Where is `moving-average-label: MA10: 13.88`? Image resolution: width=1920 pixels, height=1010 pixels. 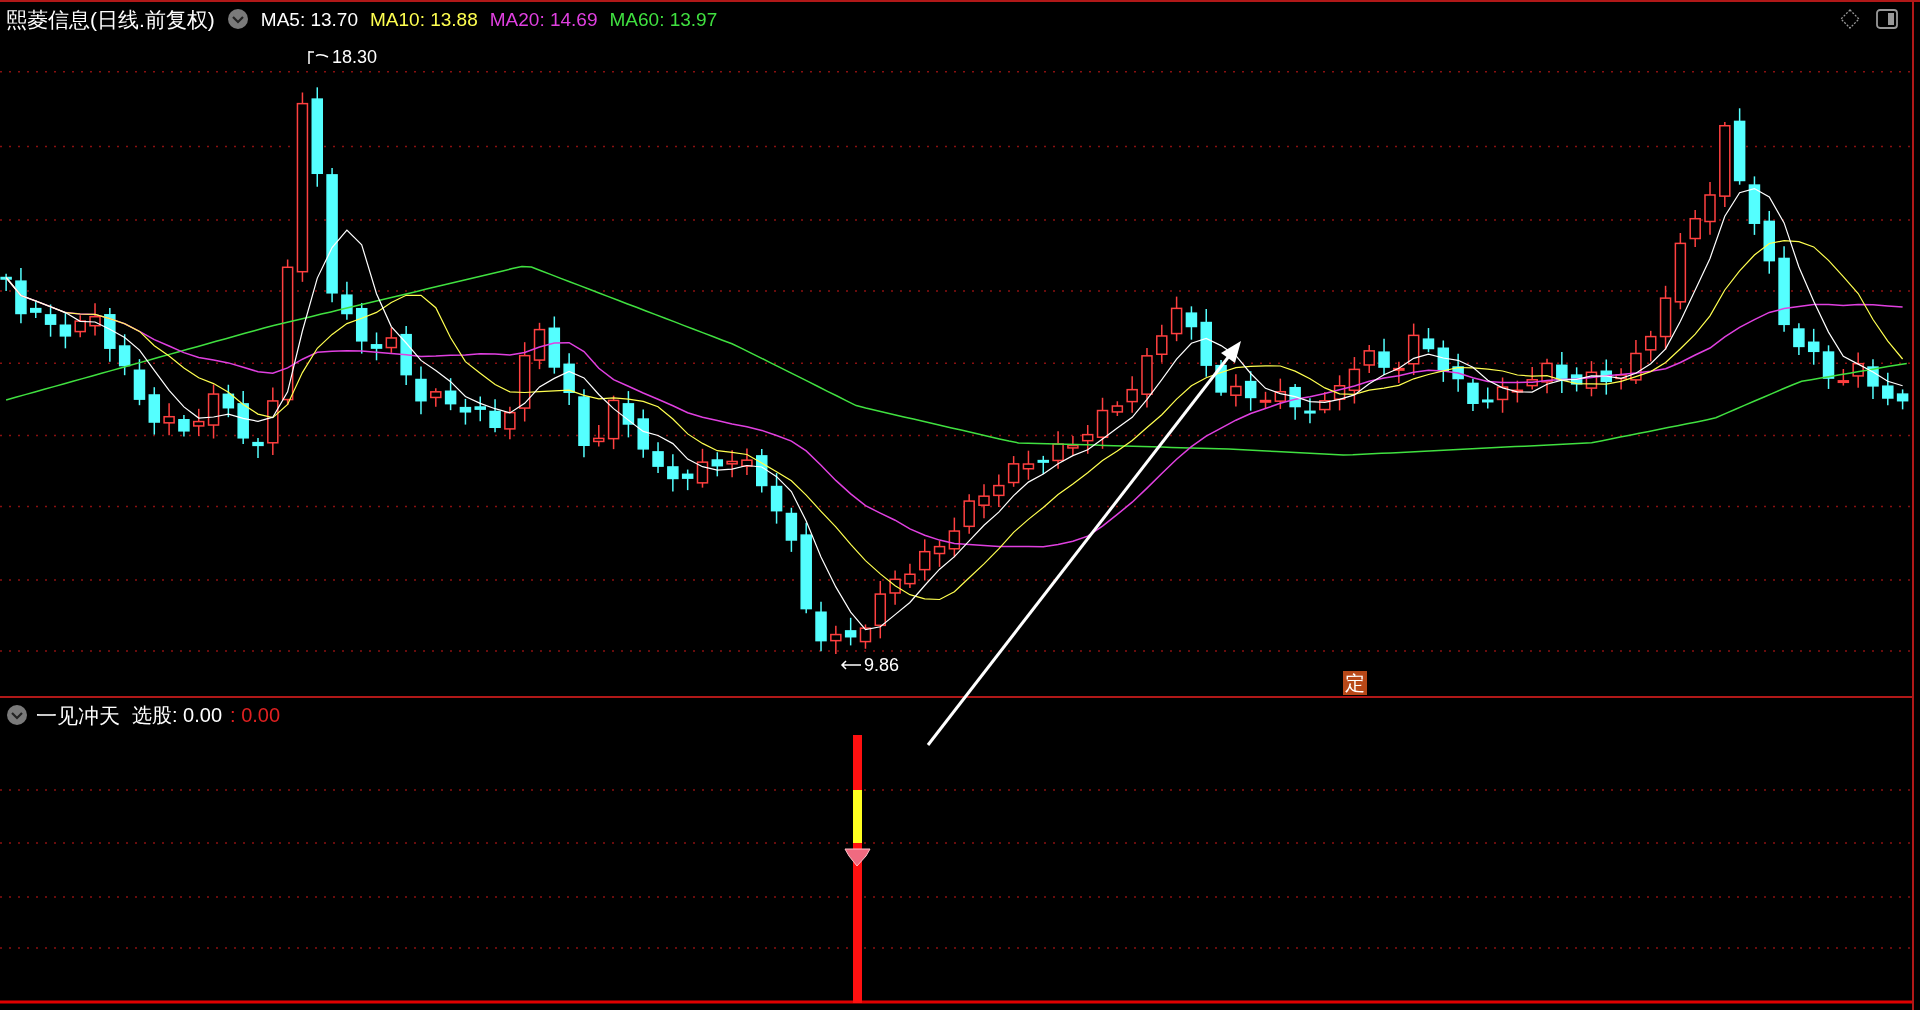 moving-average-label: MA10: 13.88 is located at coordinates (424, 19).